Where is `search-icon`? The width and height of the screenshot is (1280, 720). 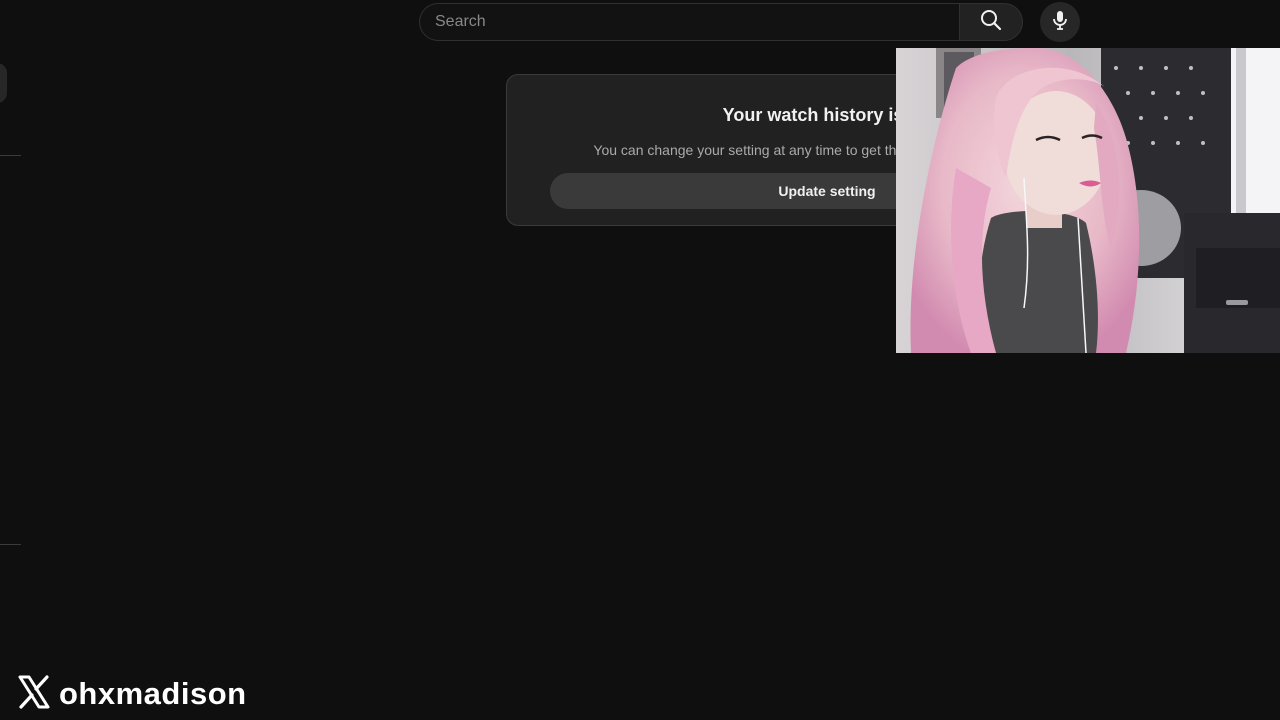
search-icon is located at coordinates (991, 22).